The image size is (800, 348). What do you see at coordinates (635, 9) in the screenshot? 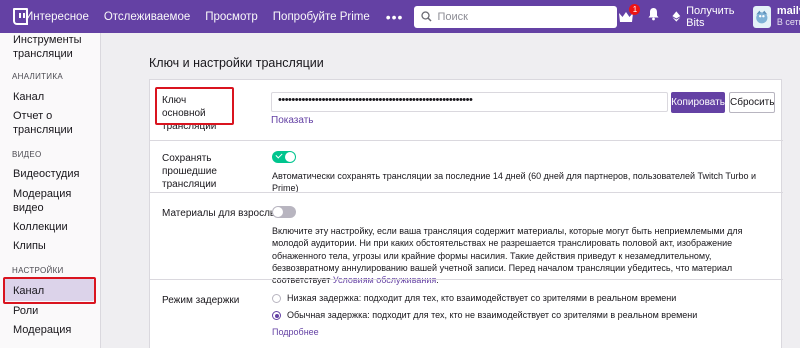
I see `notification-badge: 1` at bounding box center [635, 9].